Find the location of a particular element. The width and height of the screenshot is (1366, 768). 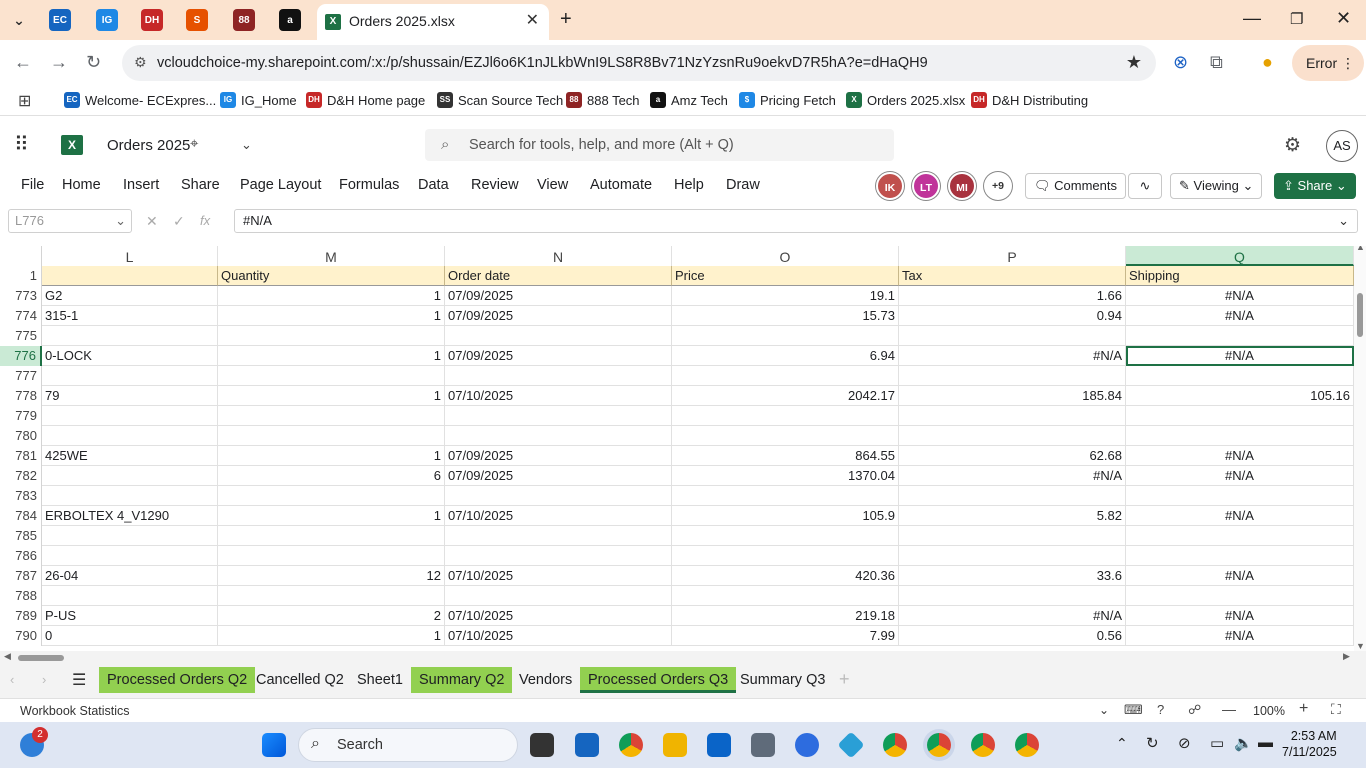

taskbar-clock: 2:53 AM 7/11/2025 is located at coordinates (1309, 744).